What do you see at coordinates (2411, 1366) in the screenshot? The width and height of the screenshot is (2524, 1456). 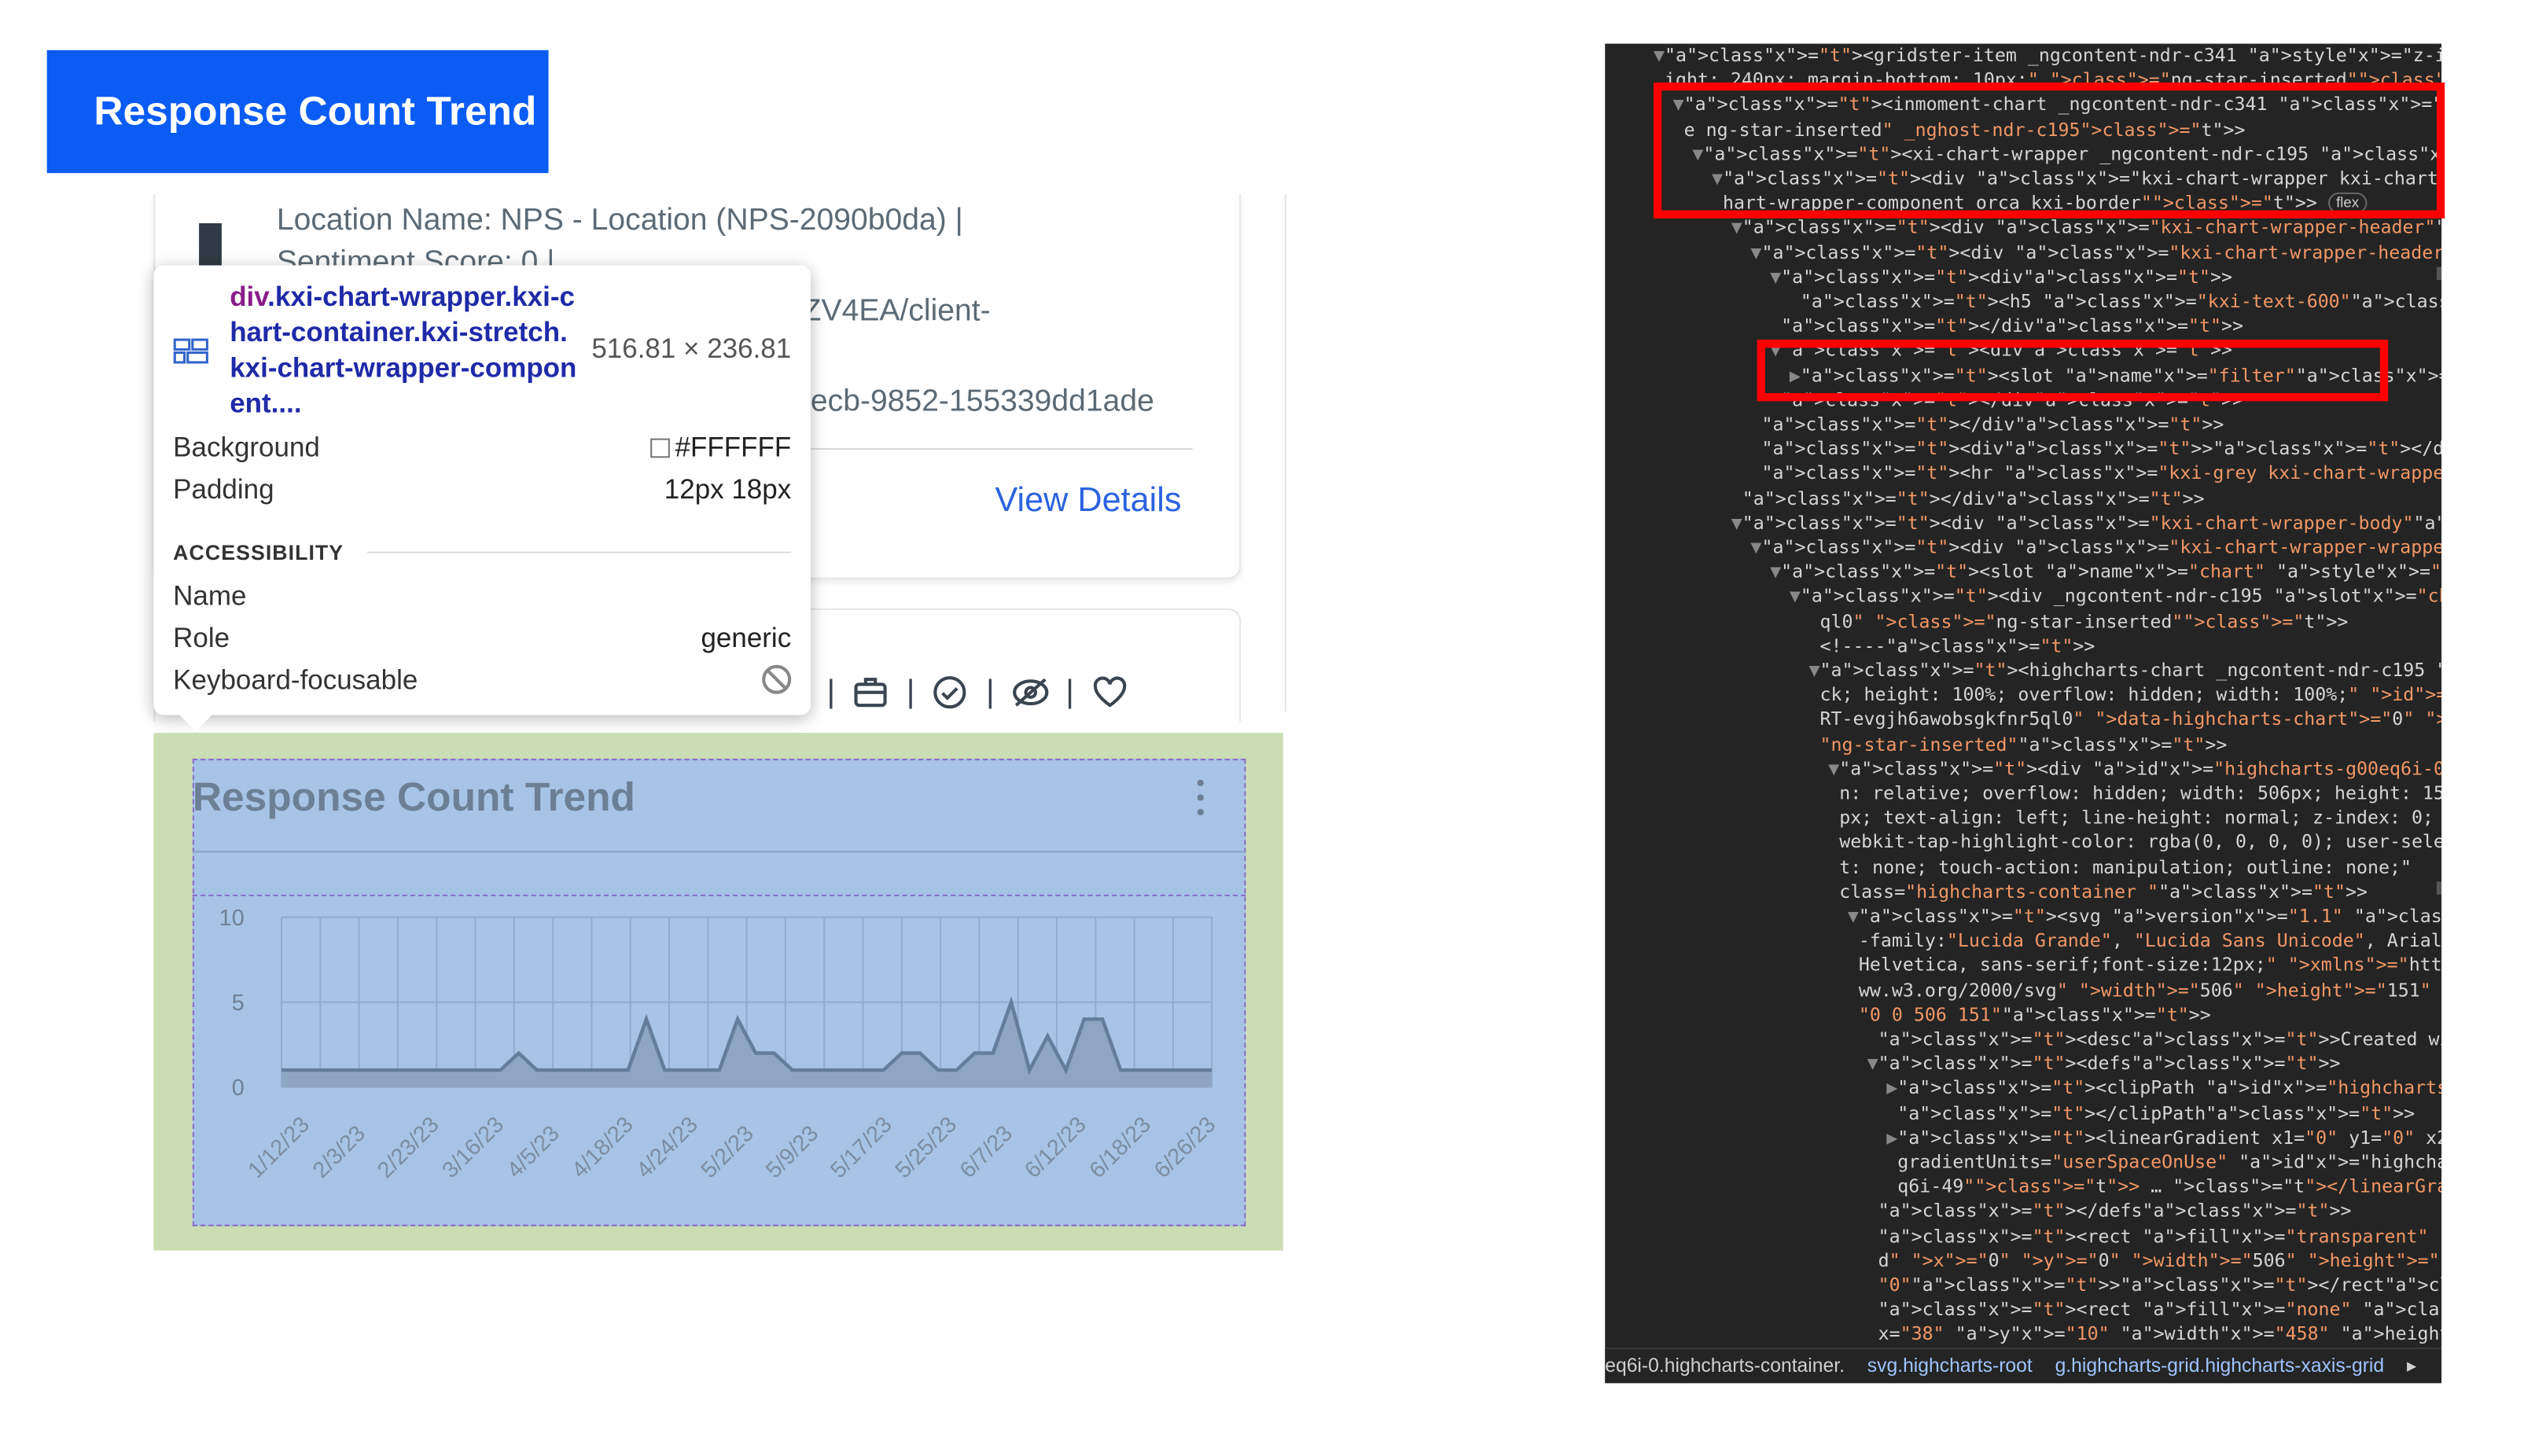 I see `breadcrumb-scroll-right-icon: ▸` at bounding box center [2411, 1366].